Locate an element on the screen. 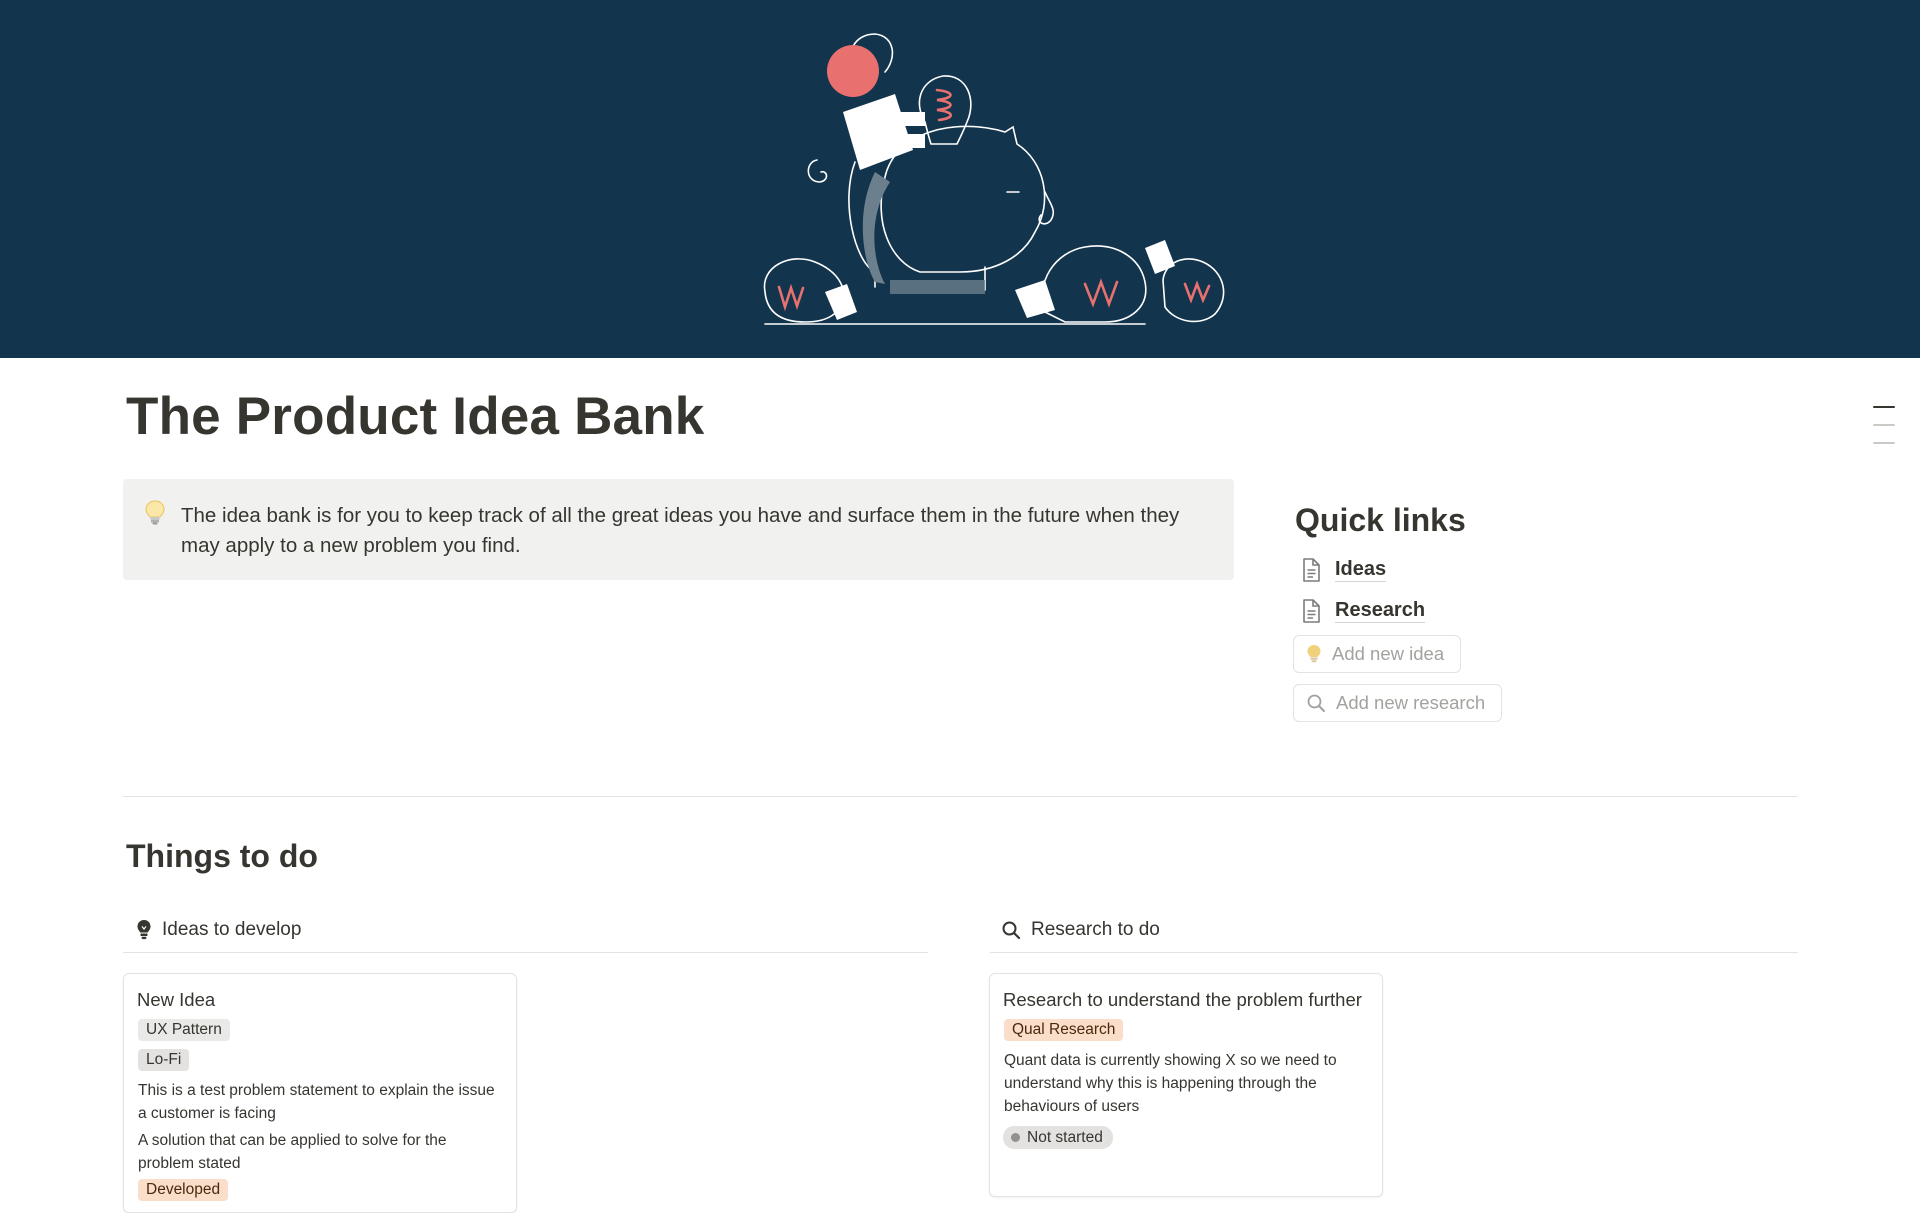  divider is located at coordinates (960, 796).